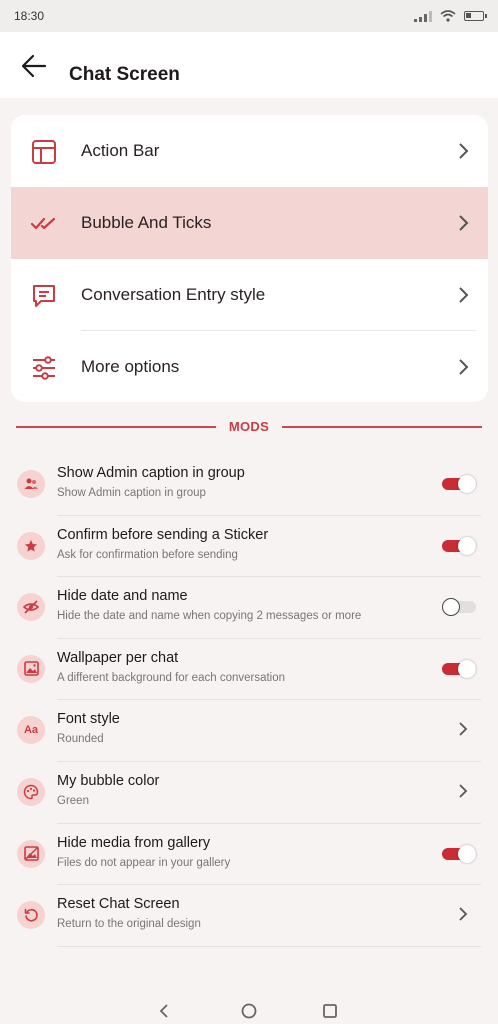 The height and width of the screenshot is (1024, 498). I want to click on menu-item-conversation-entry-style: Conversation Entry style, so click(249, 295).